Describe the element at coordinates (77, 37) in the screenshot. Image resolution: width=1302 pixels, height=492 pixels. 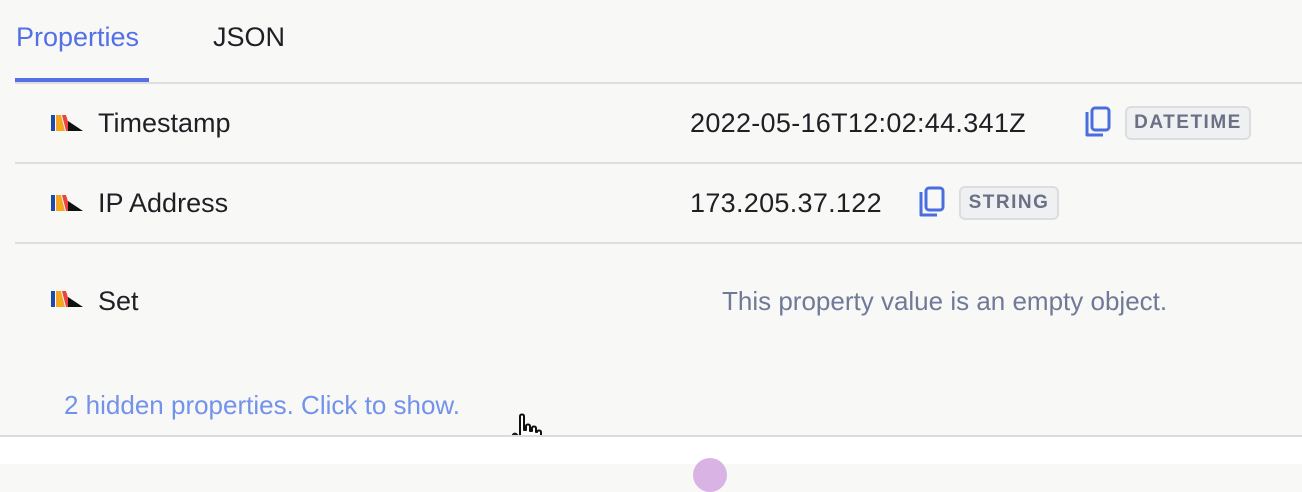
I see `tab-properties: Properties` at that location.